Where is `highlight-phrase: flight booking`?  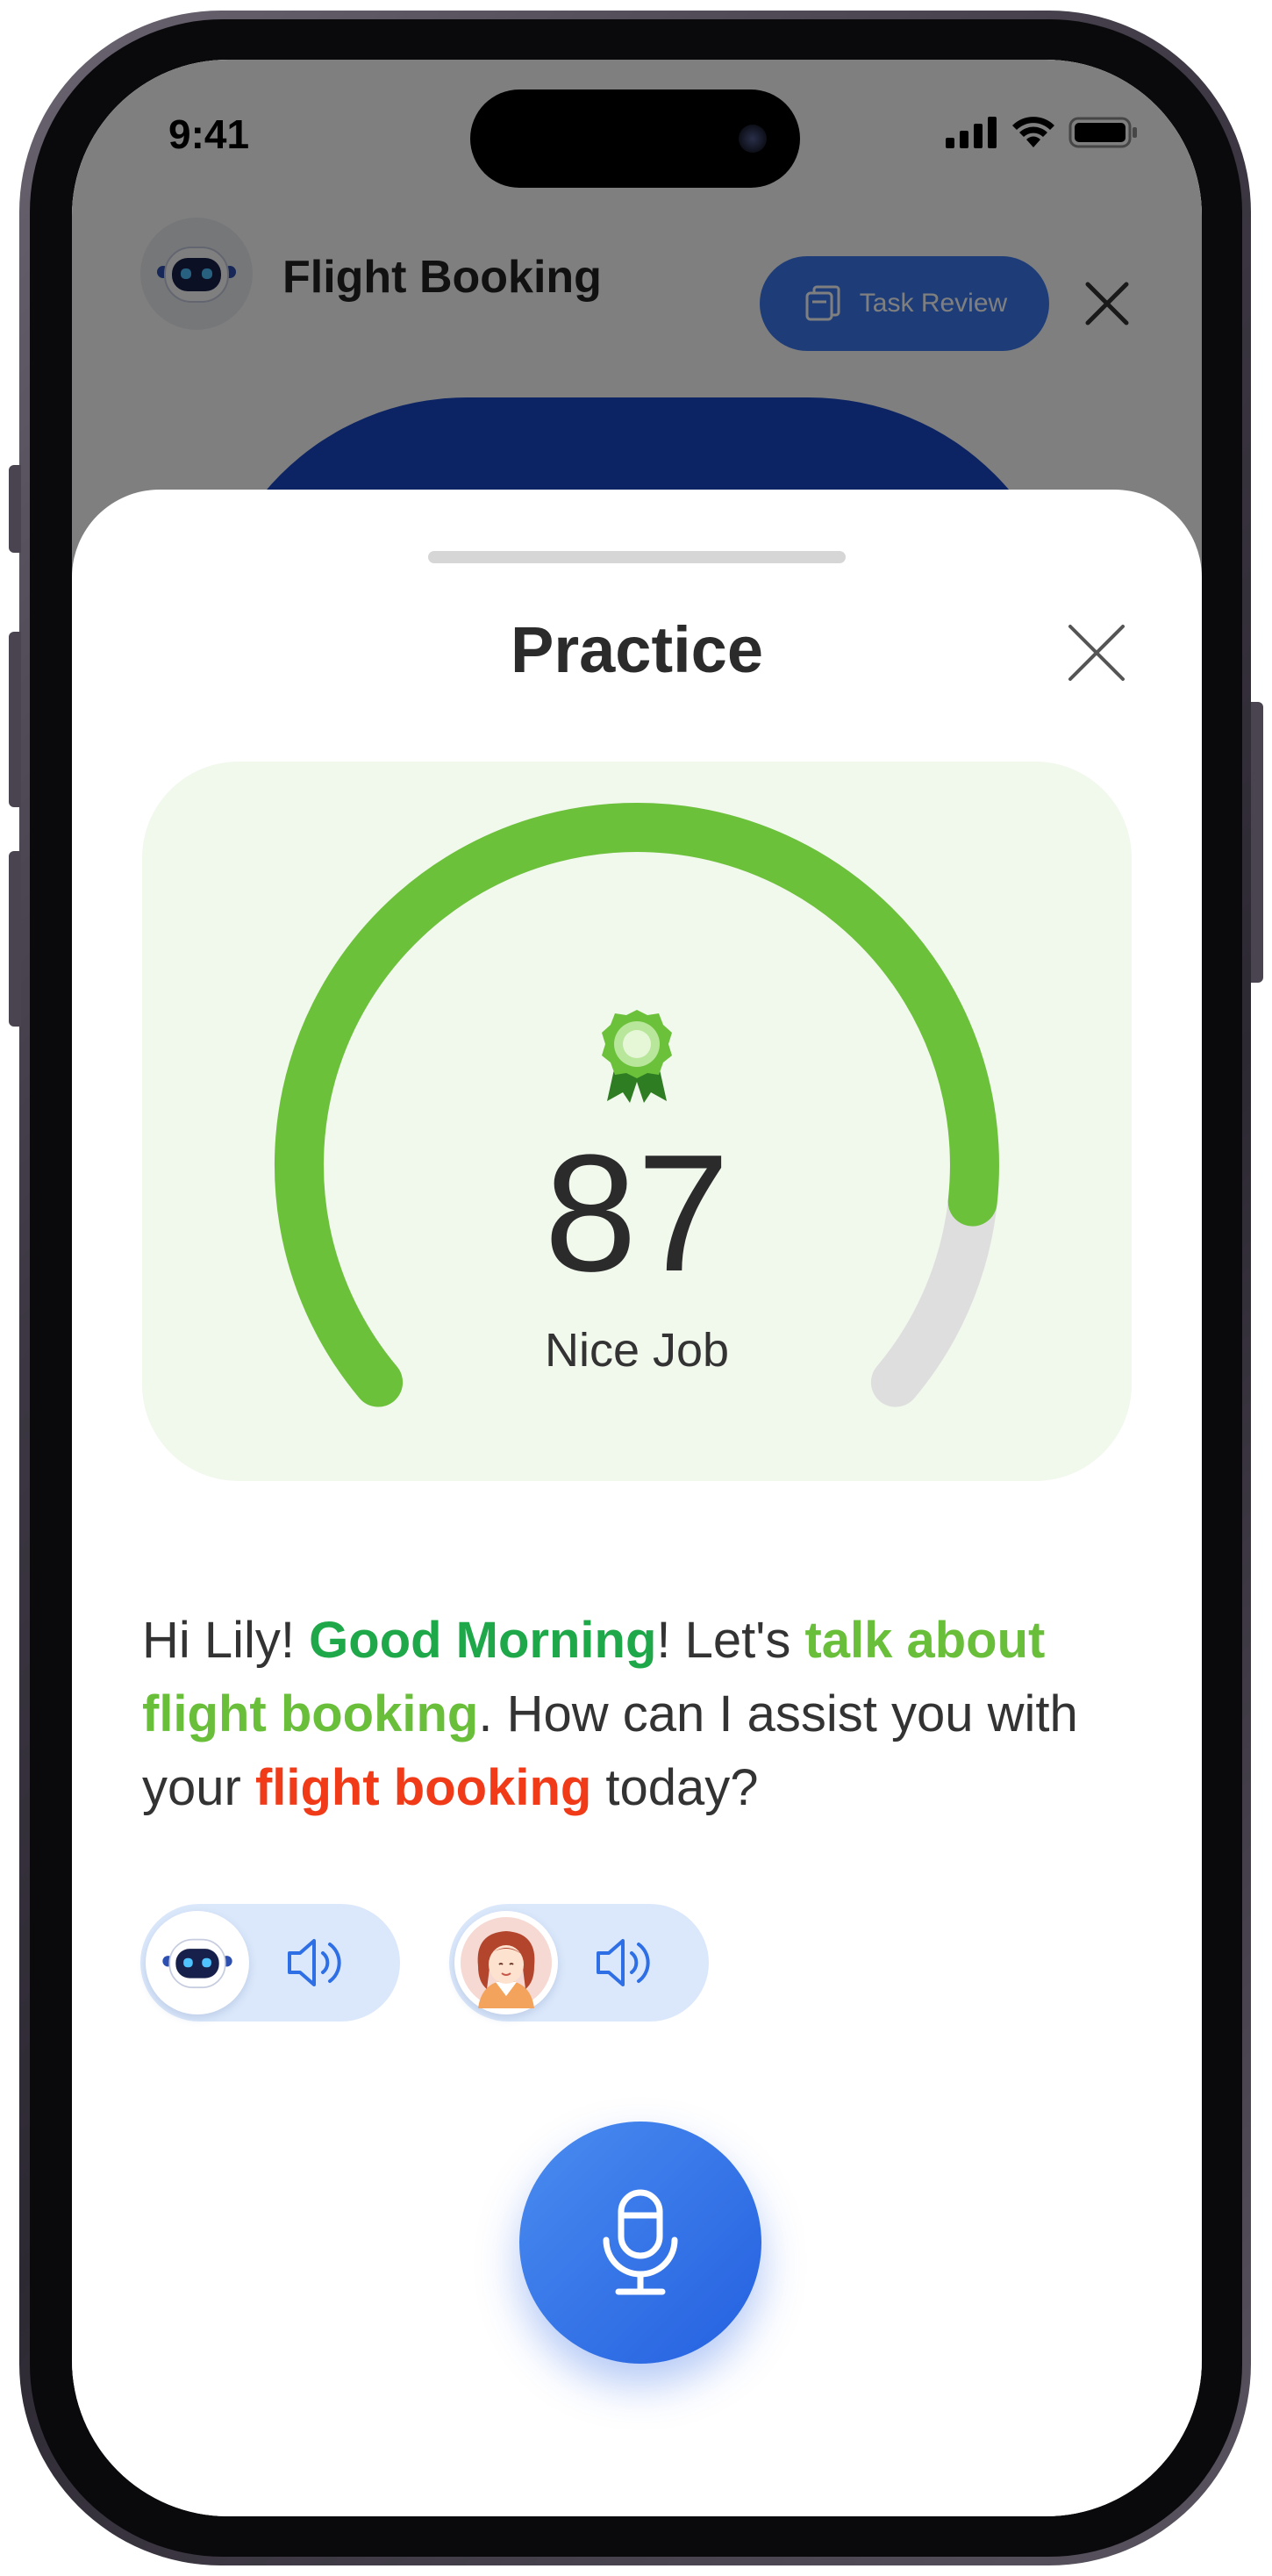
highlight-phrase: flight booking is located at coordinates (423, 1787).